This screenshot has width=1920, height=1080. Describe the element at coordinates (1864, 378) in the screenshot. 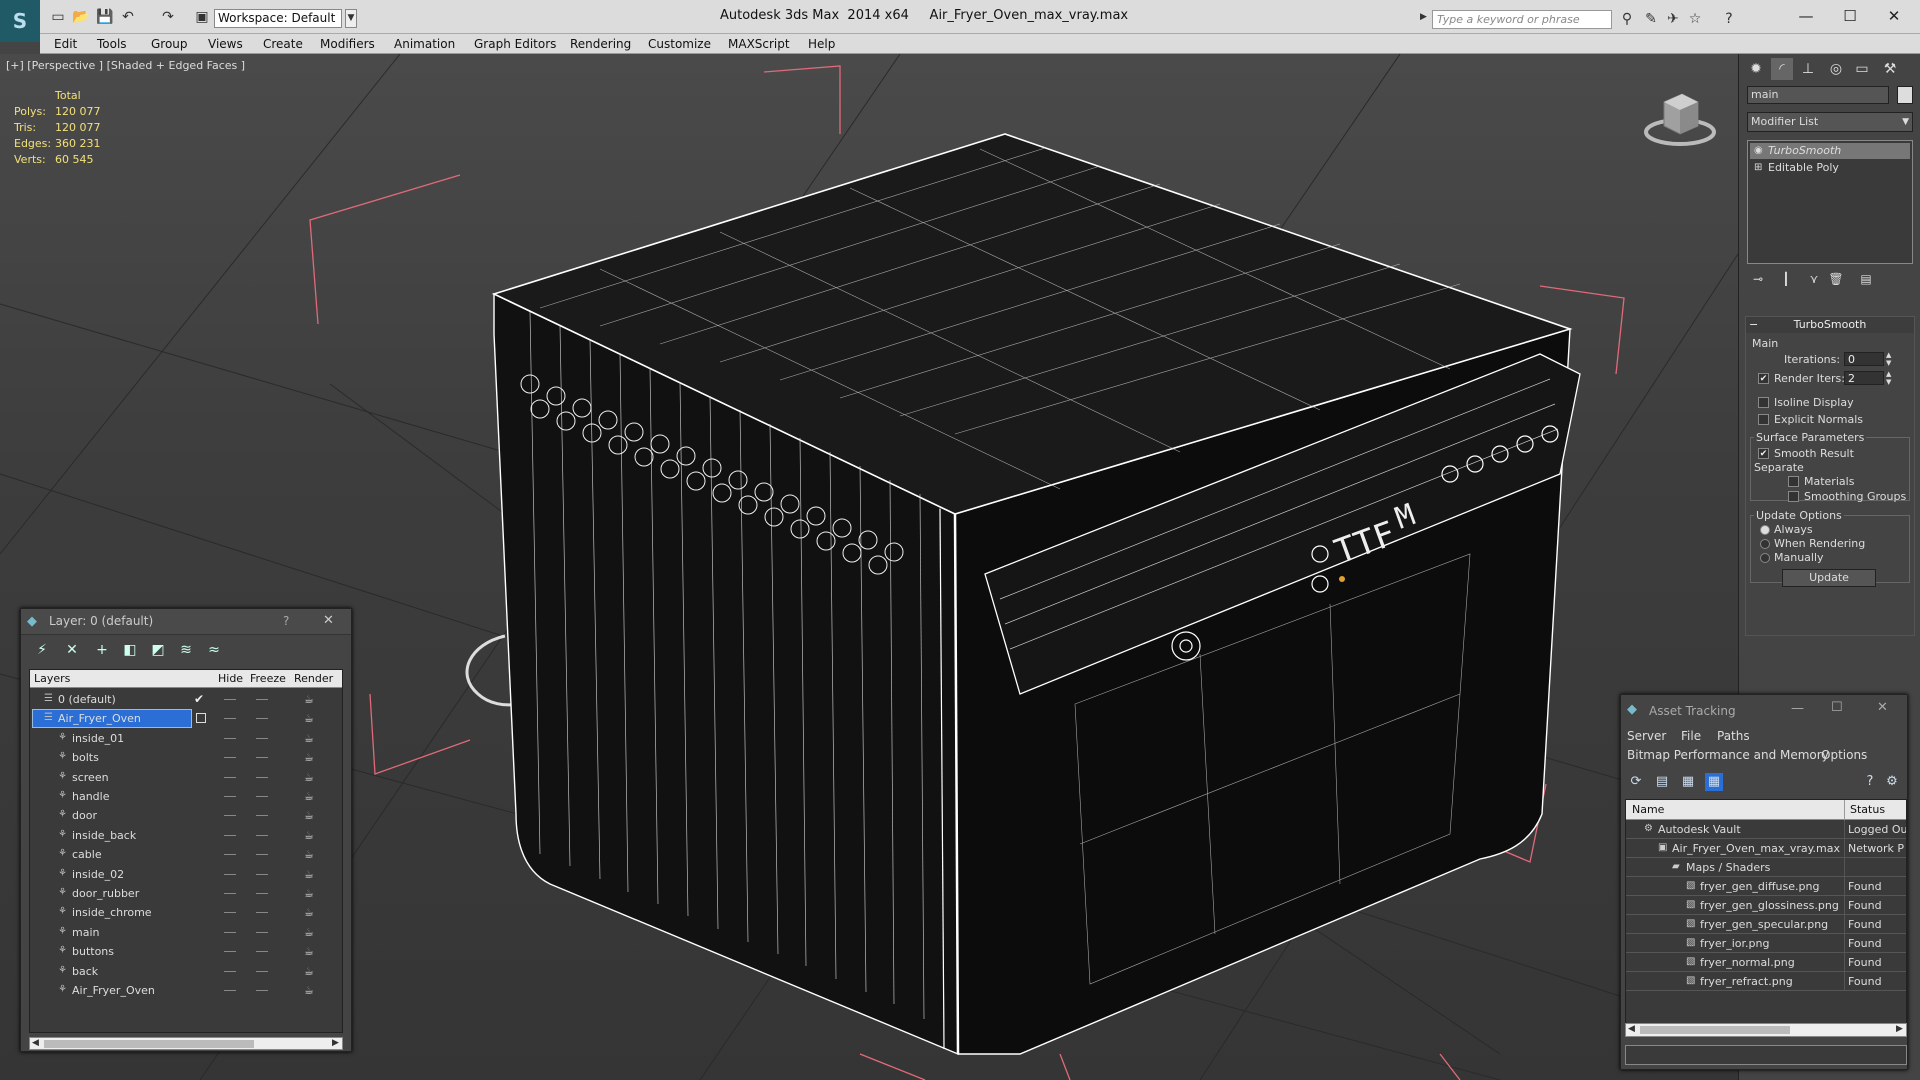

I see `render-iters-spinner: 2` at that location.